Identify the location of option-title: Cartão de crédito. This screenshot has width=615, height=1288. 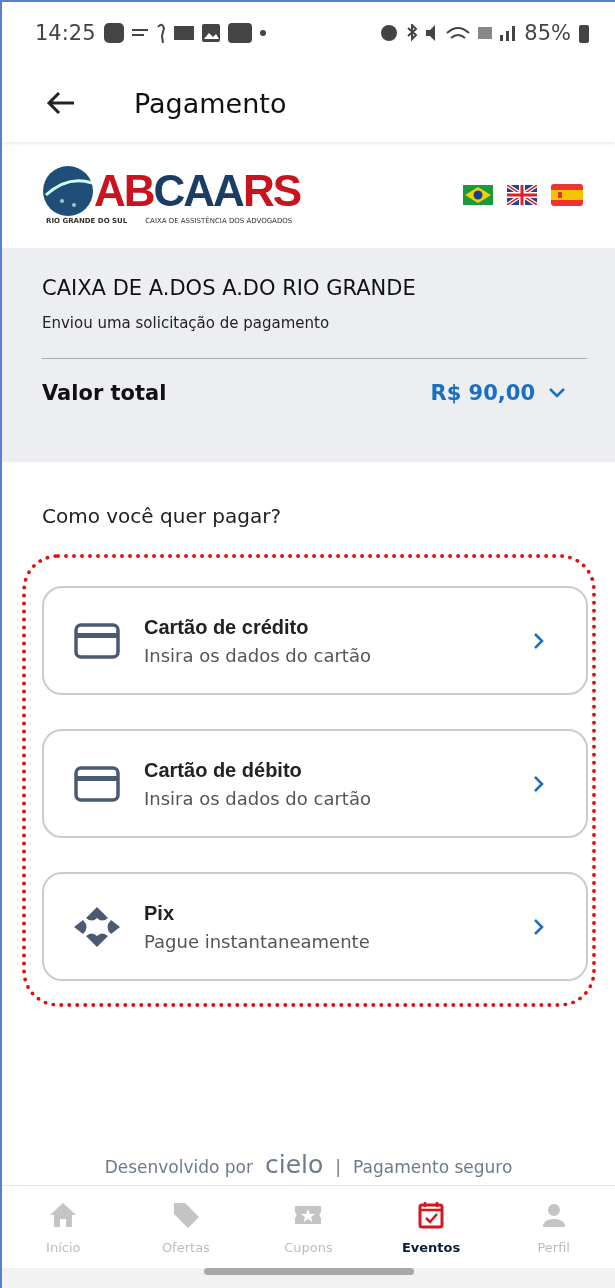
(227, 627).